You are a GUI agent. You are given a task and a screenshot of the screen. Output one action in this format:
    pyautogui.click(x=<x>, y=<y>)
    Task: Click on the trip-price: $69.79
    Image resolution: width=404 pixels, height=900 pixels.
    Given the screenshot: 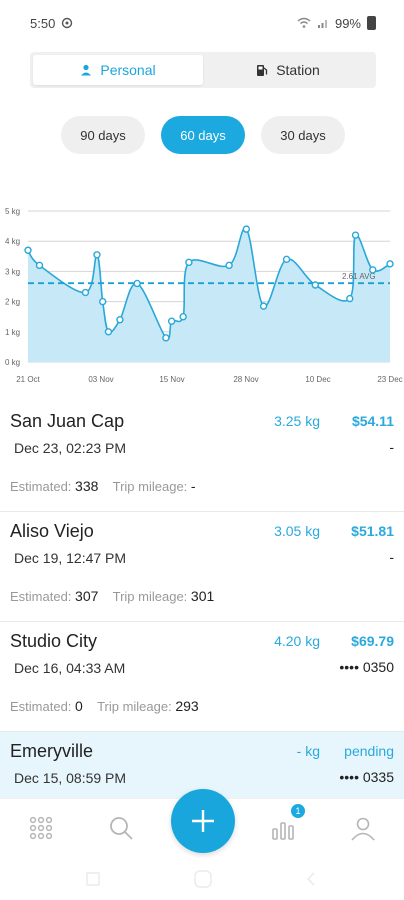 What is the action you would take?
    pyautogui.click(x=372, y=641)
    